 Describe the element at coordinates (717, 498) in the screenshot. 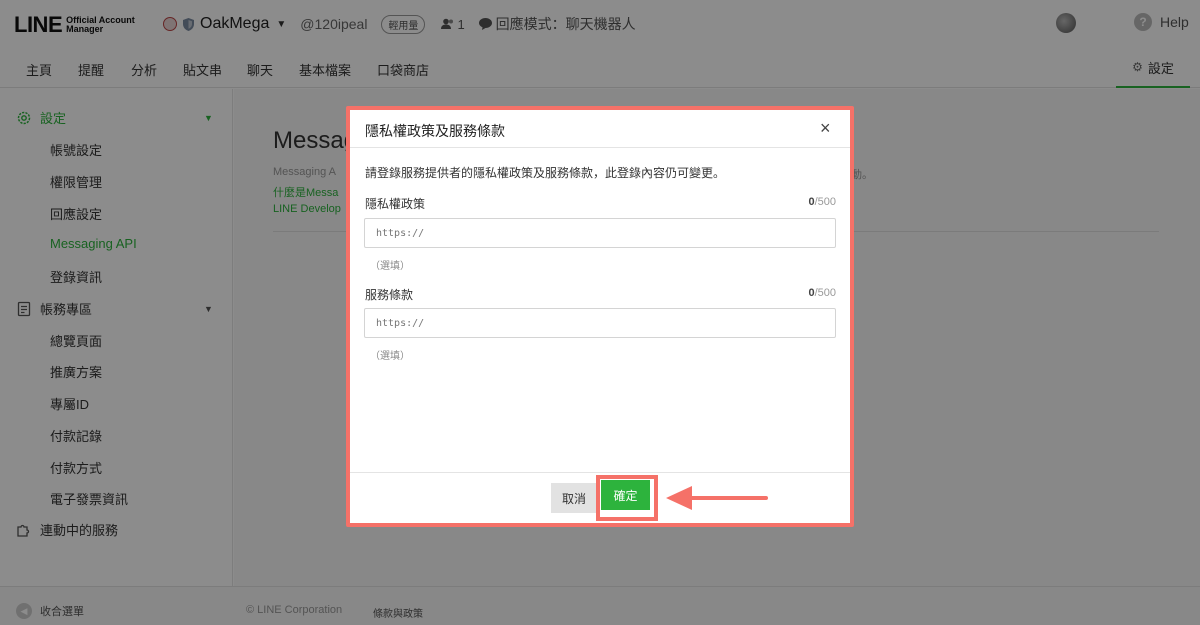

I see `annotation-arrow-icon` at that location.